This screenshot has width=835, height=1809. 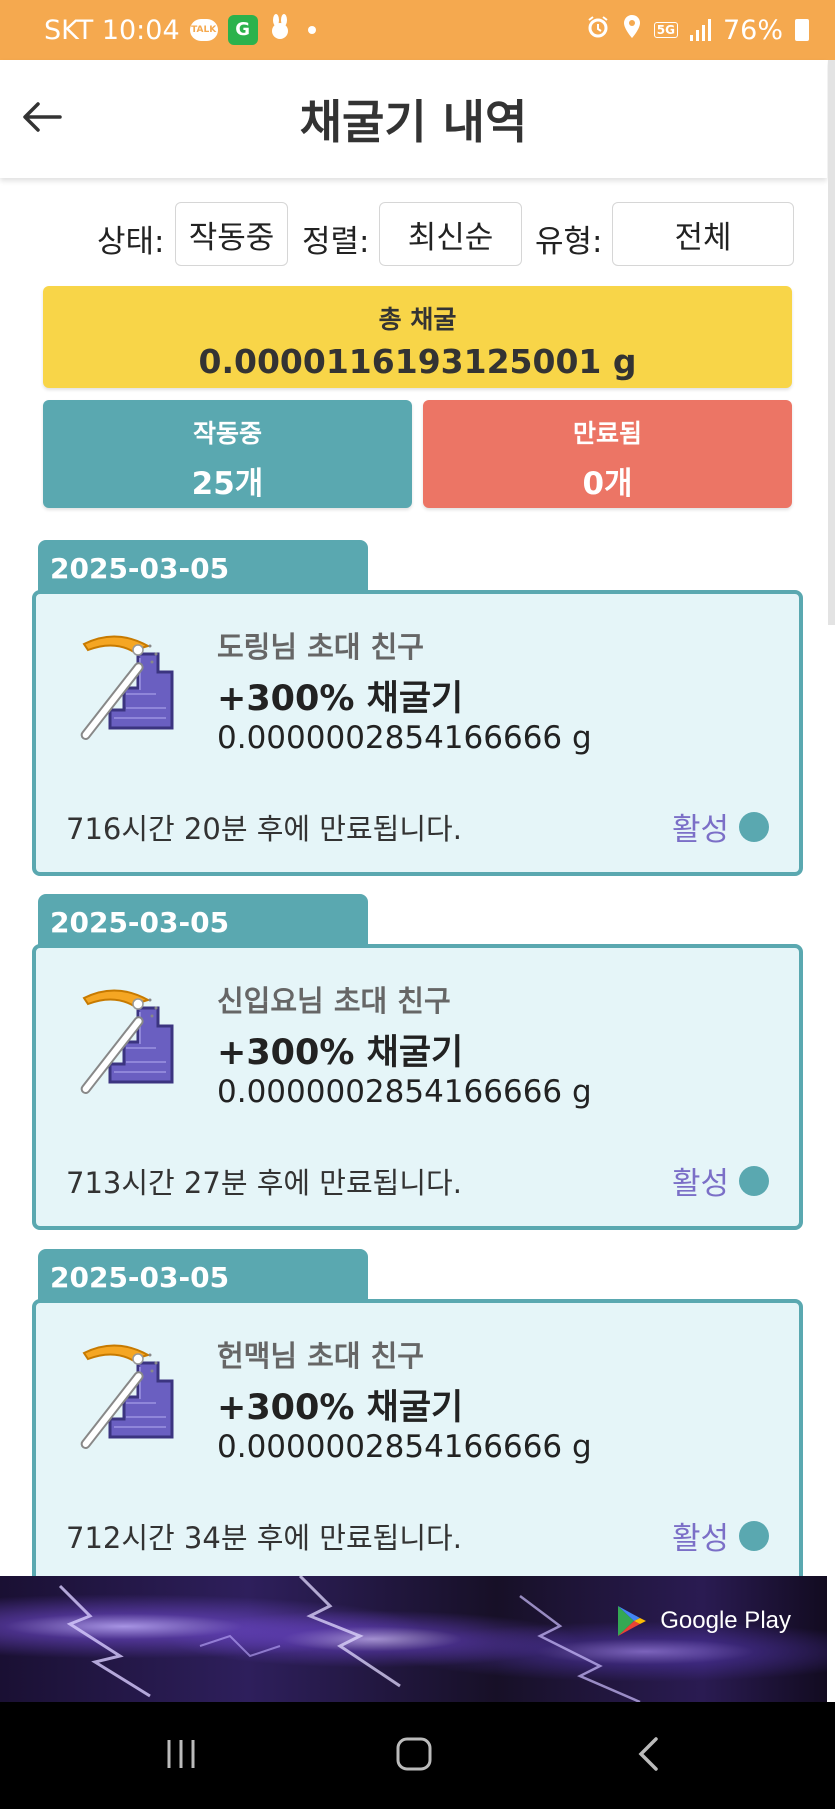 I want to click on active-count-label: 작동중, so click(x=227, y=433).